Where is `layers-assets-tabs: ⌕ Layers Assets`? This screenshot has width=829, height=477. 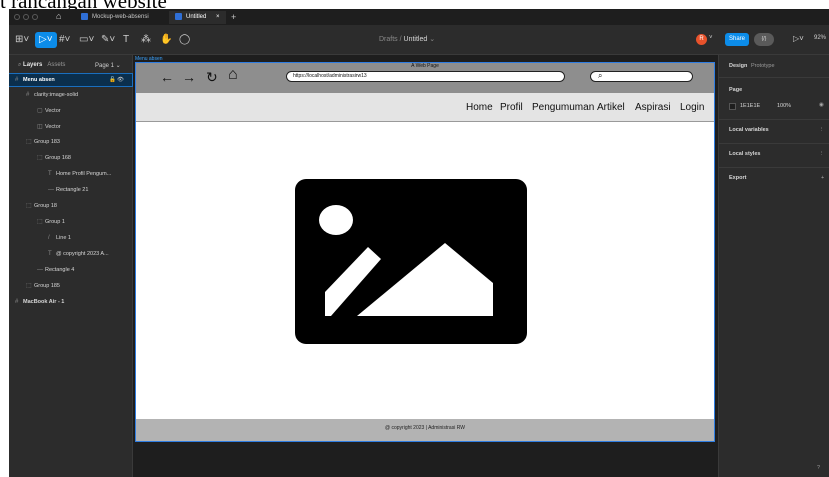 layers-assets-tabs: ⌕ Layers Assets is located at coordinates (41, 65).